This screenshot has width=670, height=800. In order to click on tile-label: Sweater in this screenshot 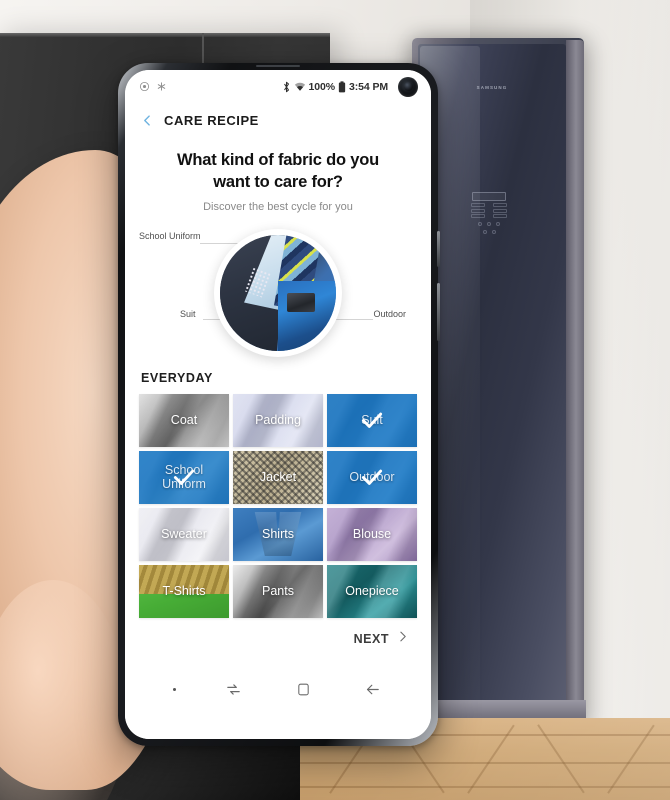, I will do `click(184, 534)`.